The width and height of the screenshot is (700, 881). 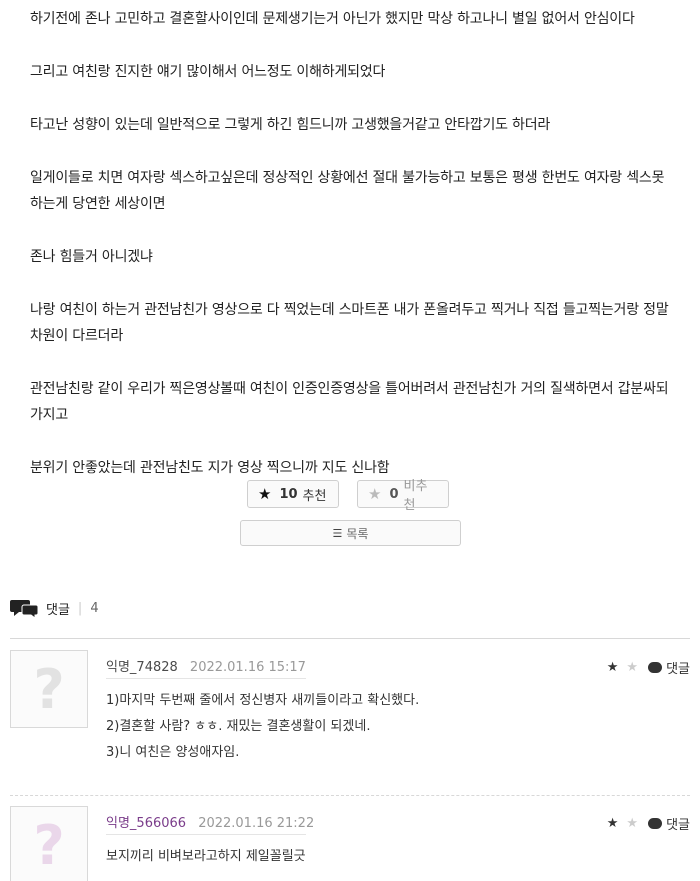 I want to click on comments-label: 댓글, so click(x=58, y=610).